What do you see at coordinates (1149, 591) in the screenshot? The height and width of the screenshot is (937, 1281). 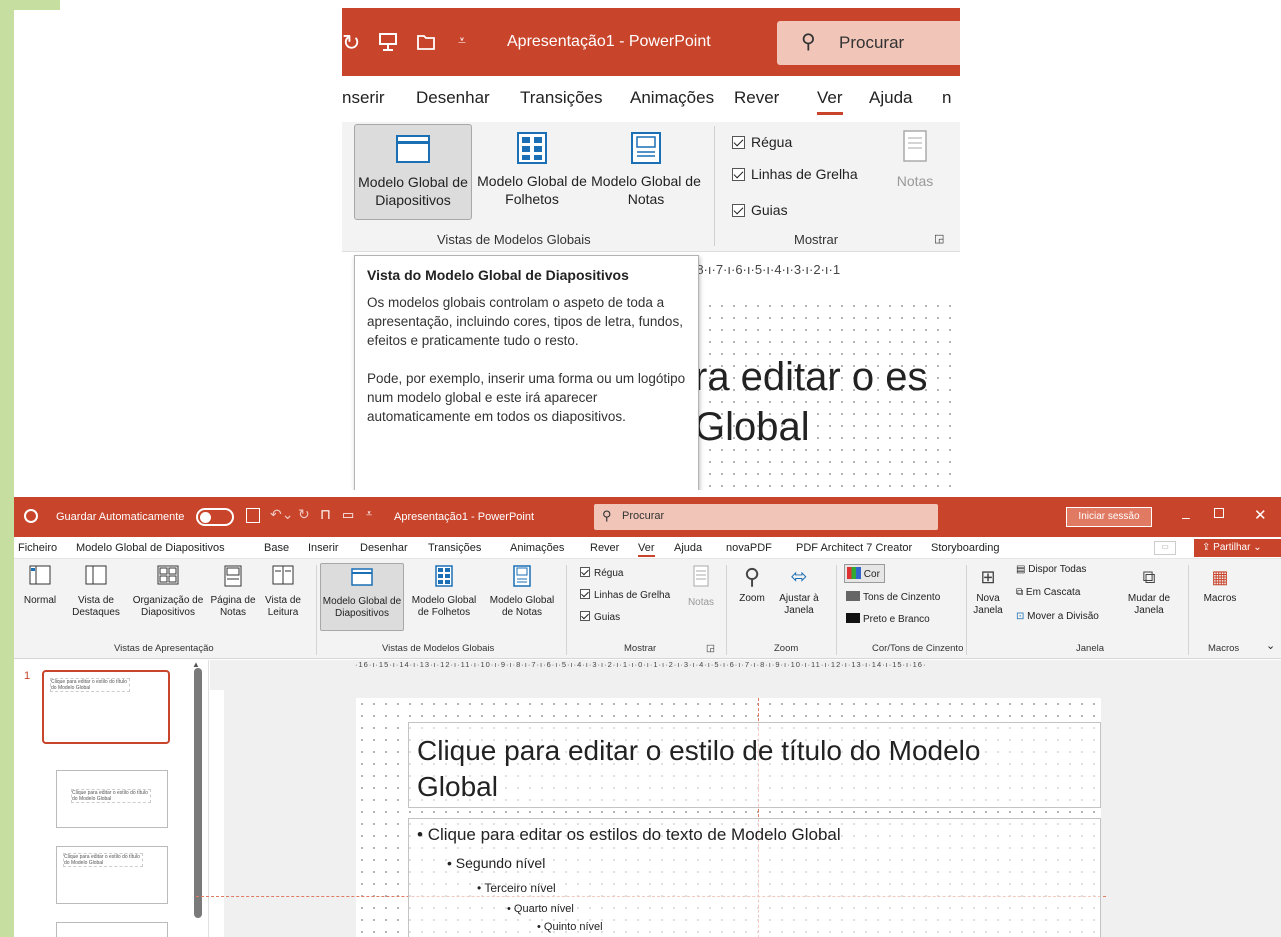 I see `switch-windows-button: ⧉ Mudar de Janela` at bounding box center [1149, 591].